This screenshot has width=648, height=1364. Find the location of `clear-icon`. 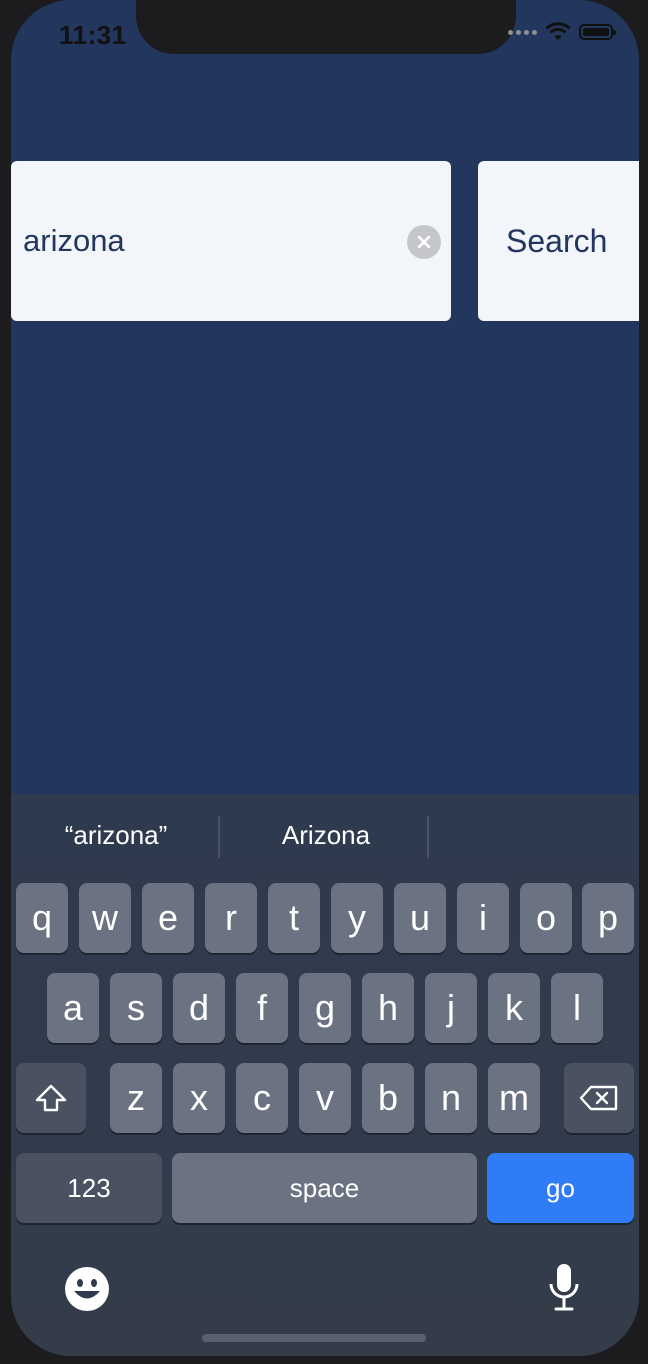

clear-icon is located at coordinates (424, 242).